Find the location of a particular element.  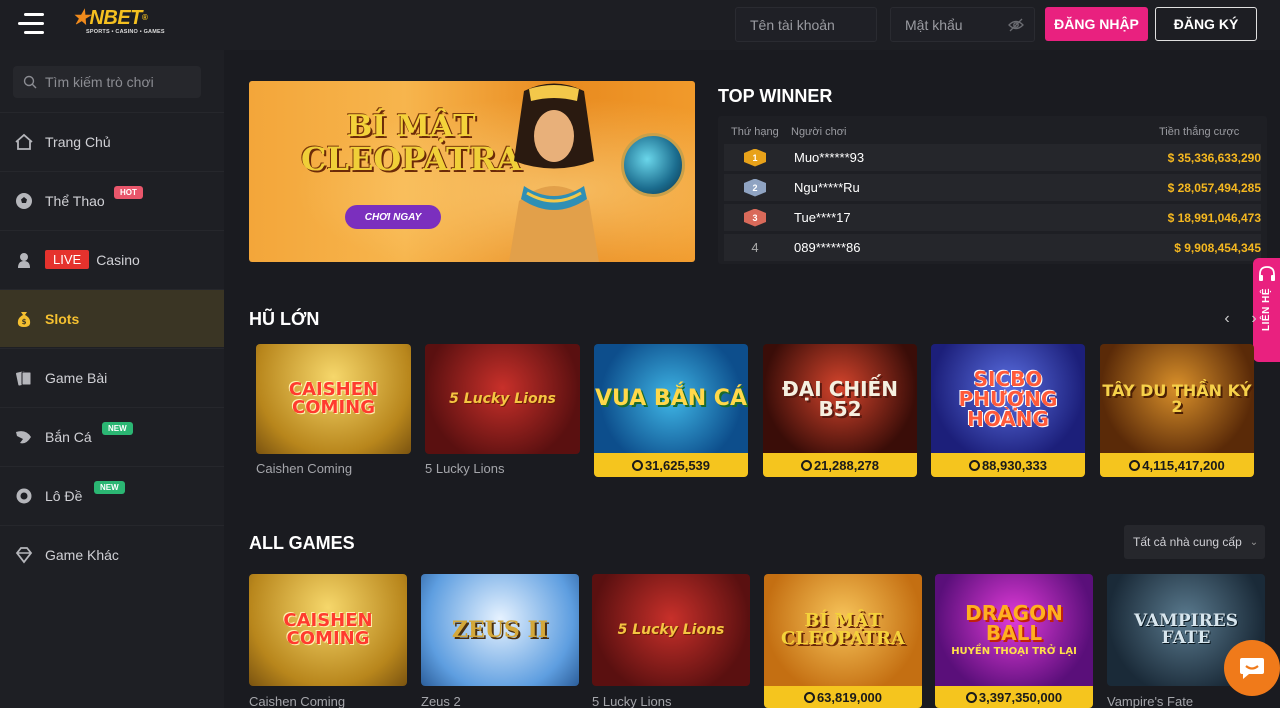

password-placeholder: Mật khẩu is located at coordinates (934, 24).